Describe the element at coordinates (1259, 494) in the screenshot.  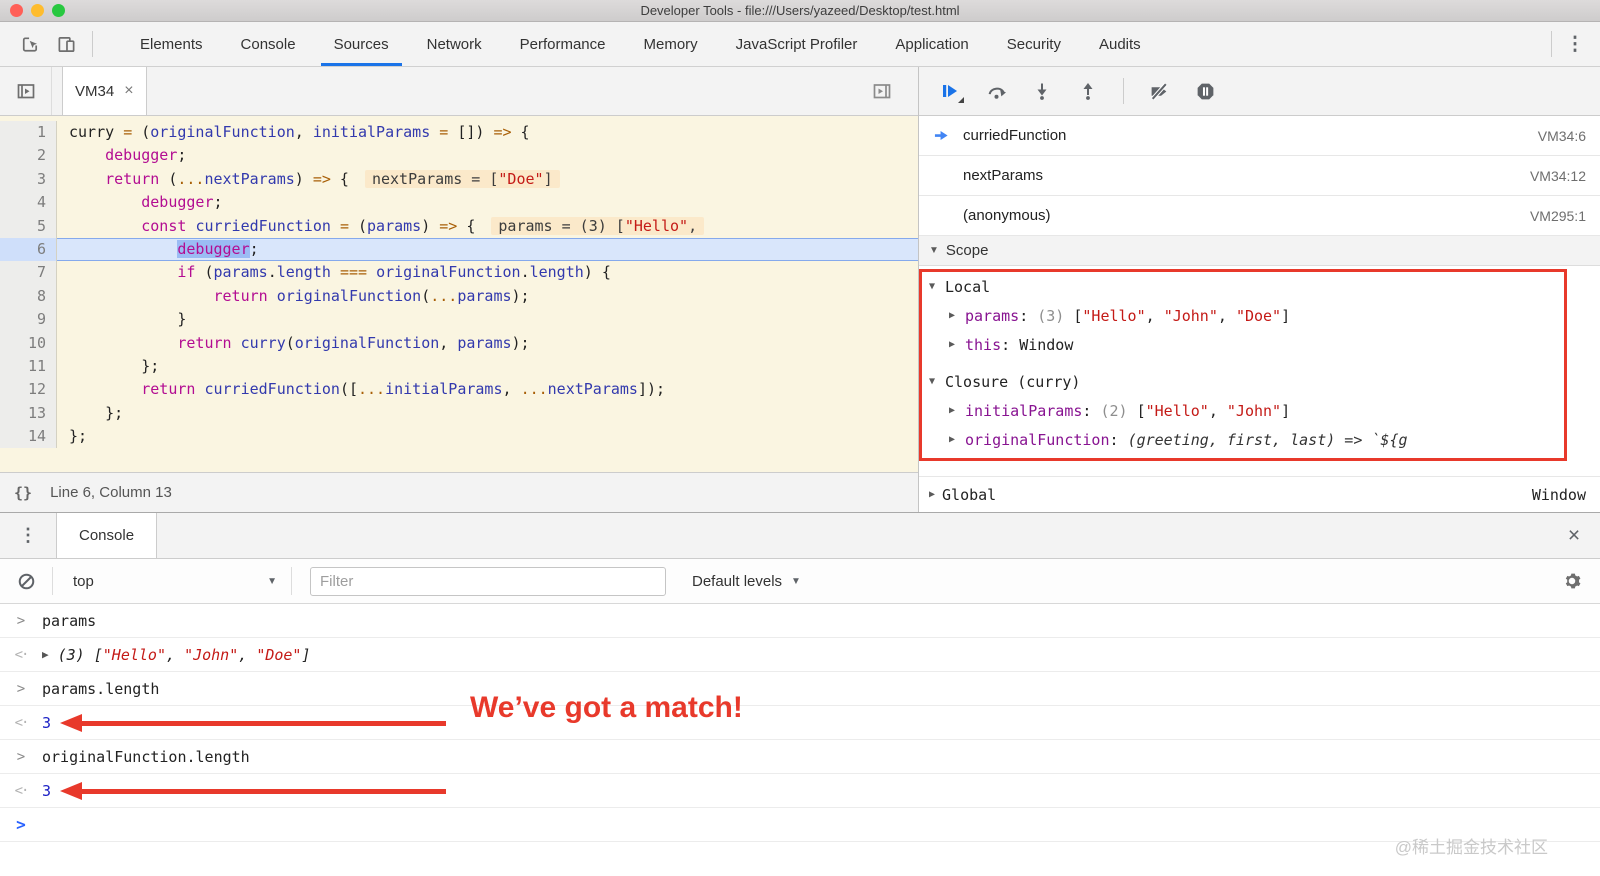
I see `scope-row-global: ▶ Global Window` at that location.